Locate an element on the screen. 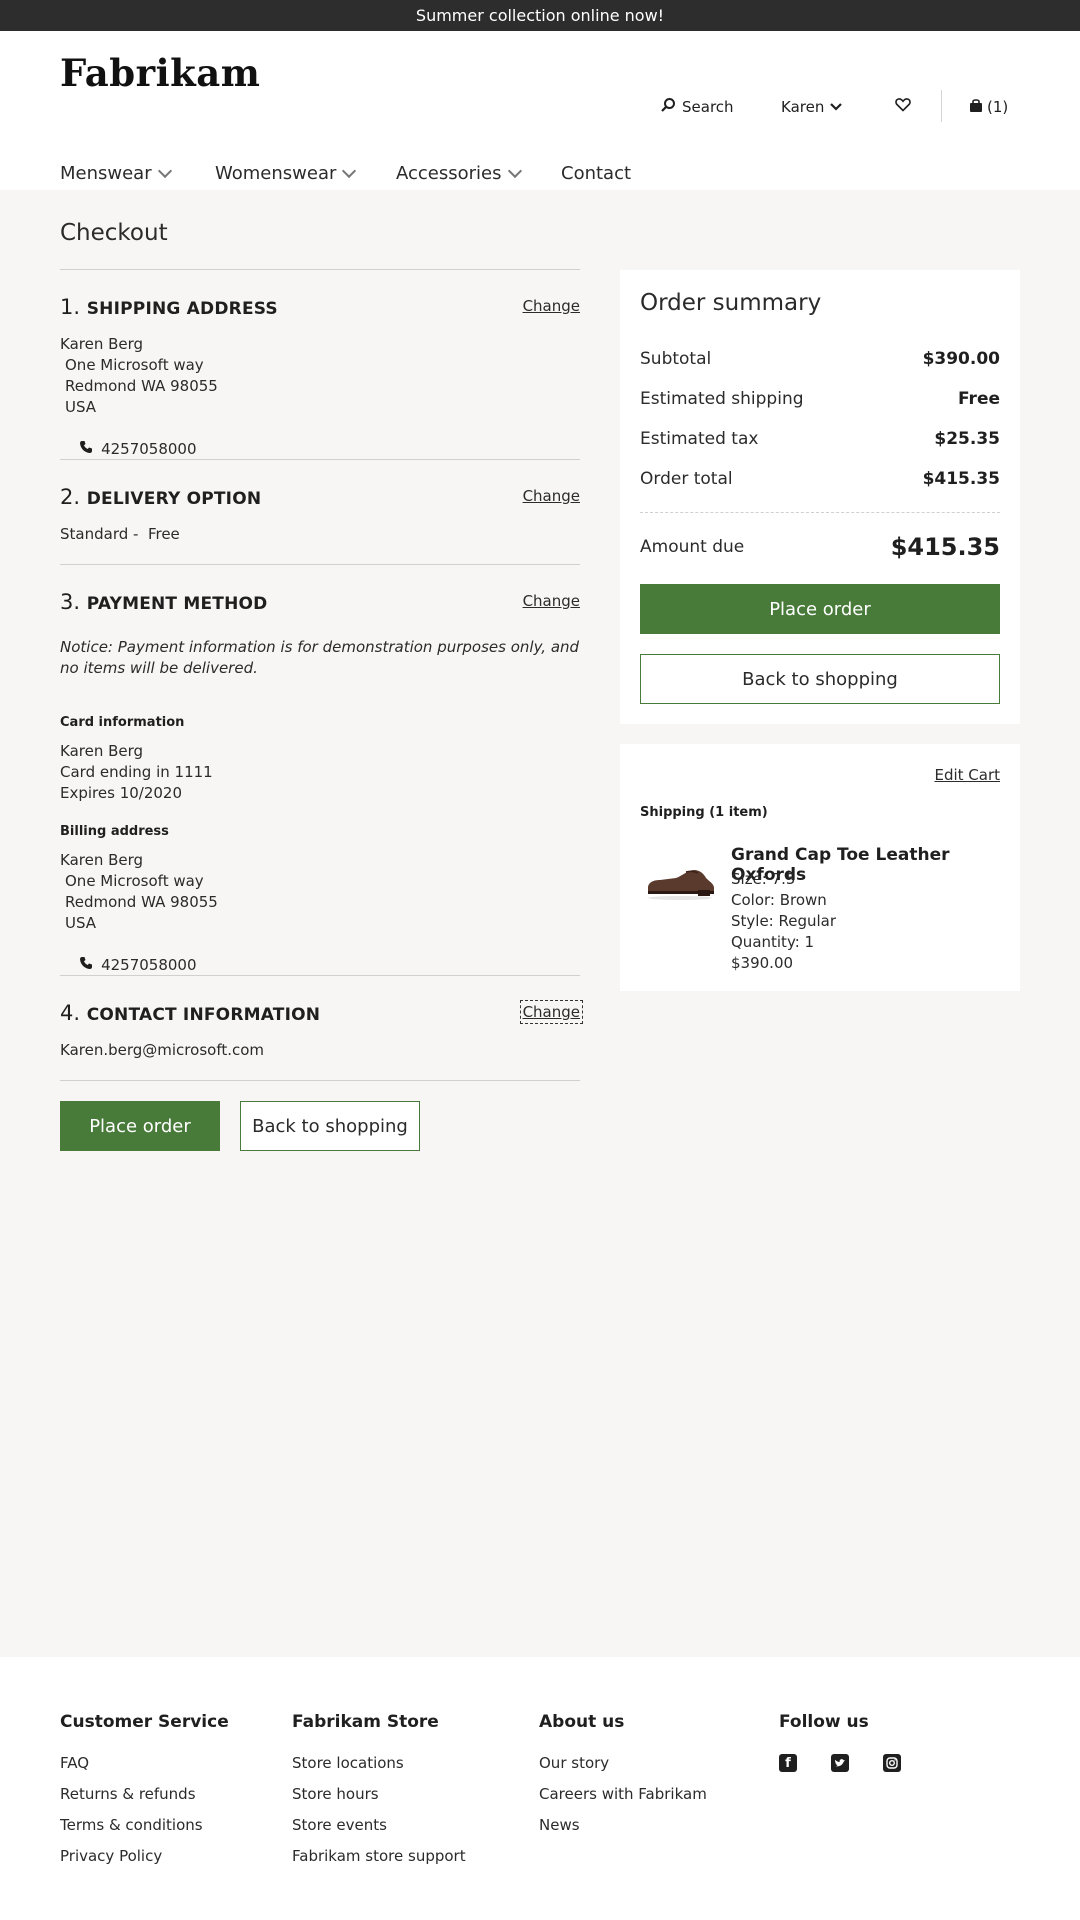 This screenshot has height=1920, width=1080. section-title-contact: 4. CONTACT INFORMATION is located at coordinates (190, 1013).